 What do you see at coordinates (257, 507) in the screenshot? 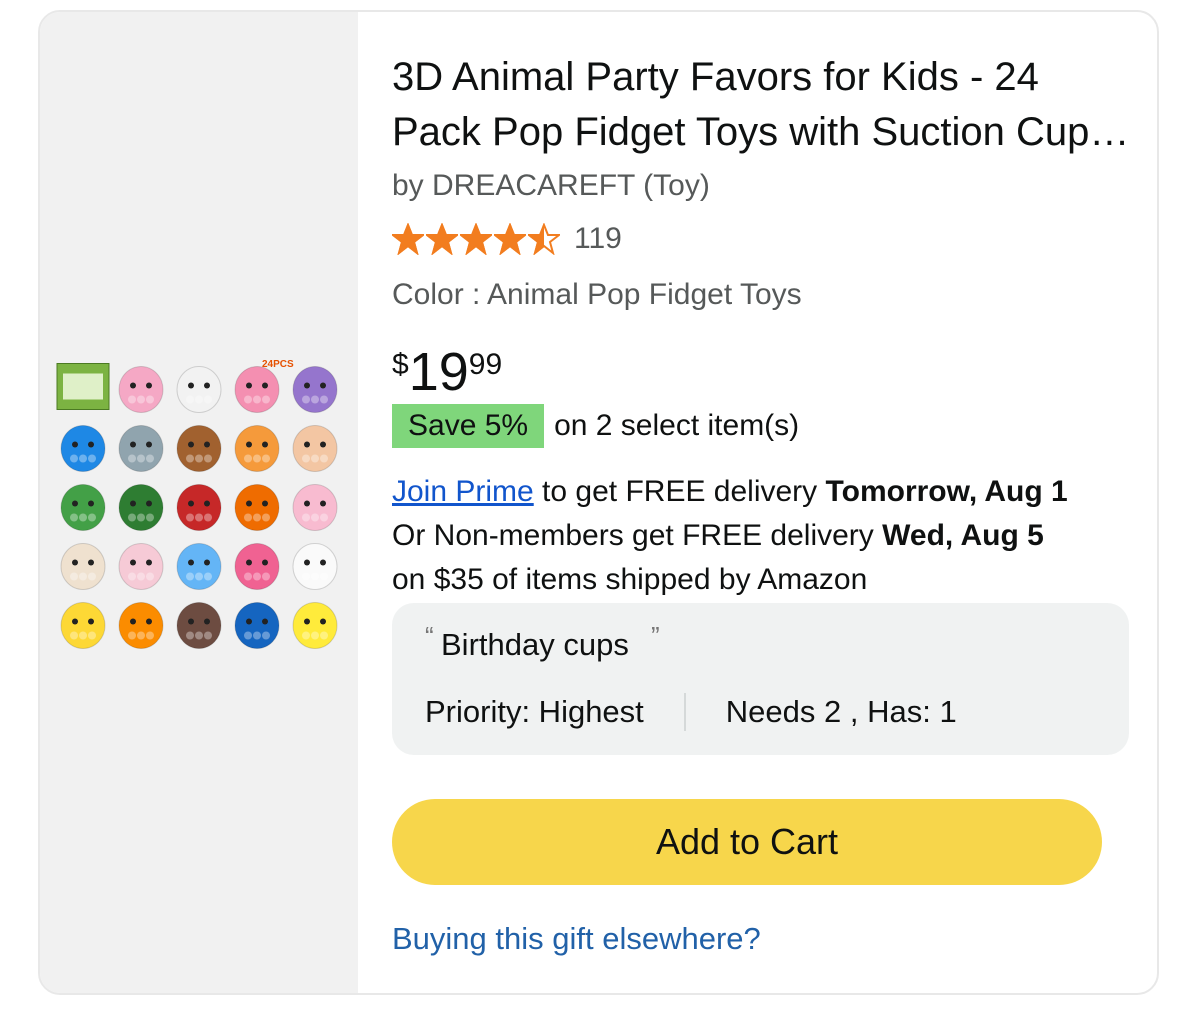
I see `toy-fox-orange` at bounding box center [257, 507].